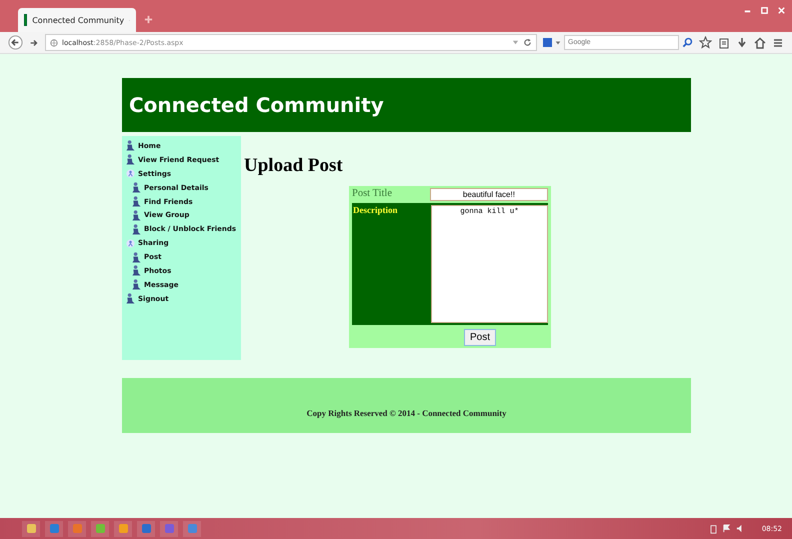  Describe the element at coordinates (527, 42) in the screenshot. I see `reload-icon` at that location.